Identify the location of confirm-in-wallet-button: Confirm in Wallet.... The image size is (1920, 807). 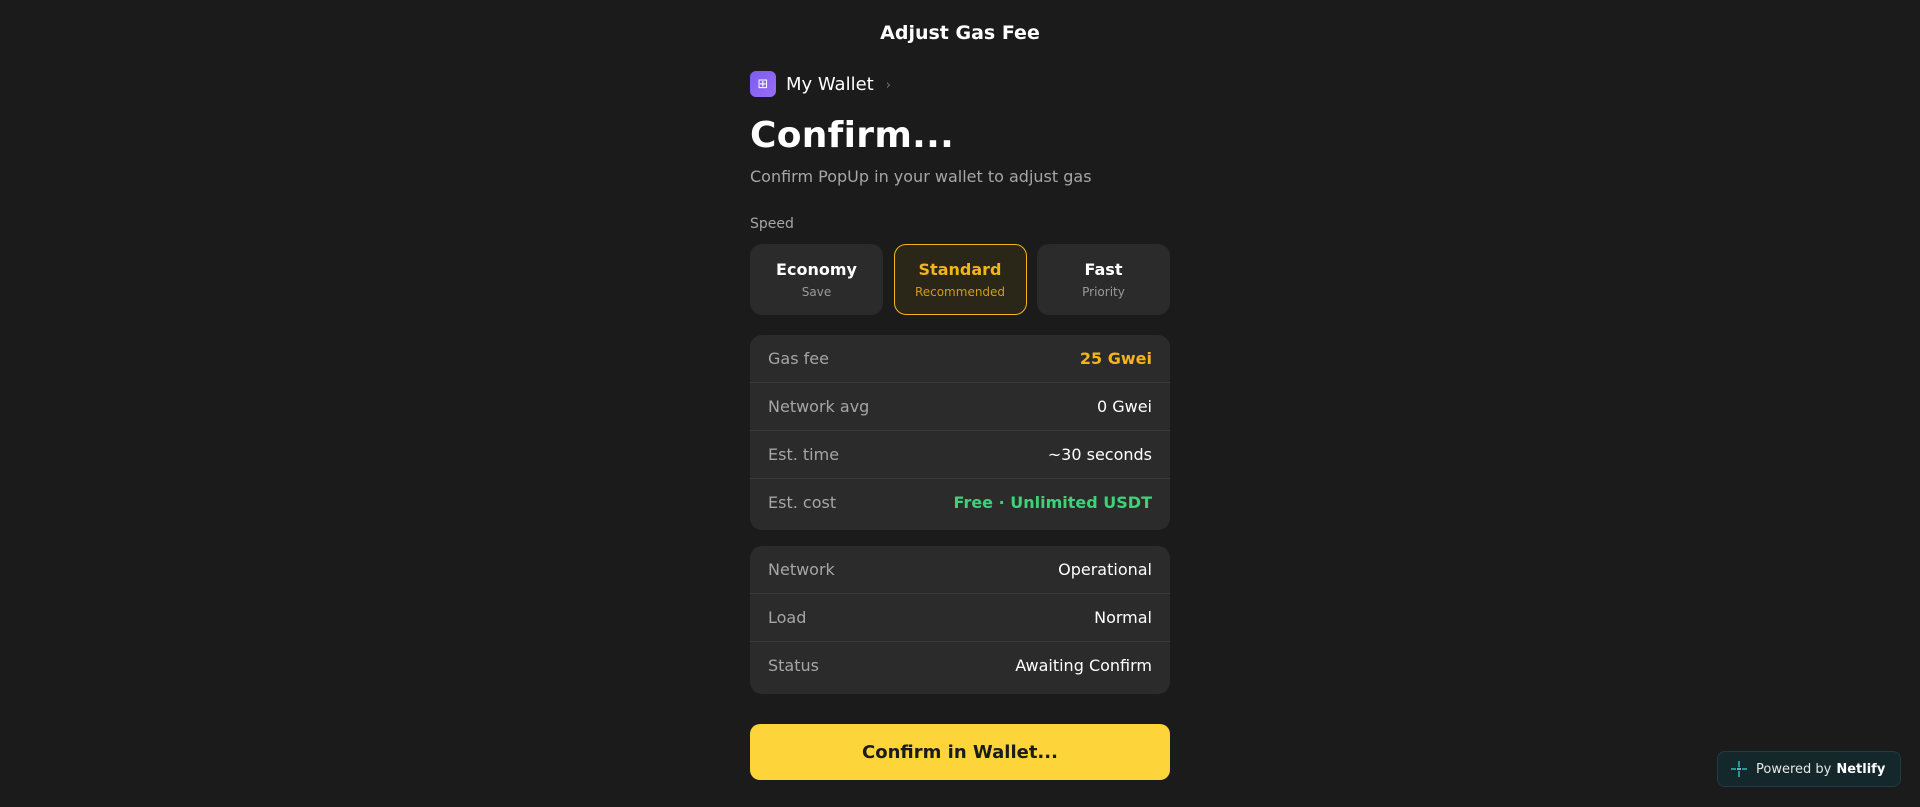
(960, 752).